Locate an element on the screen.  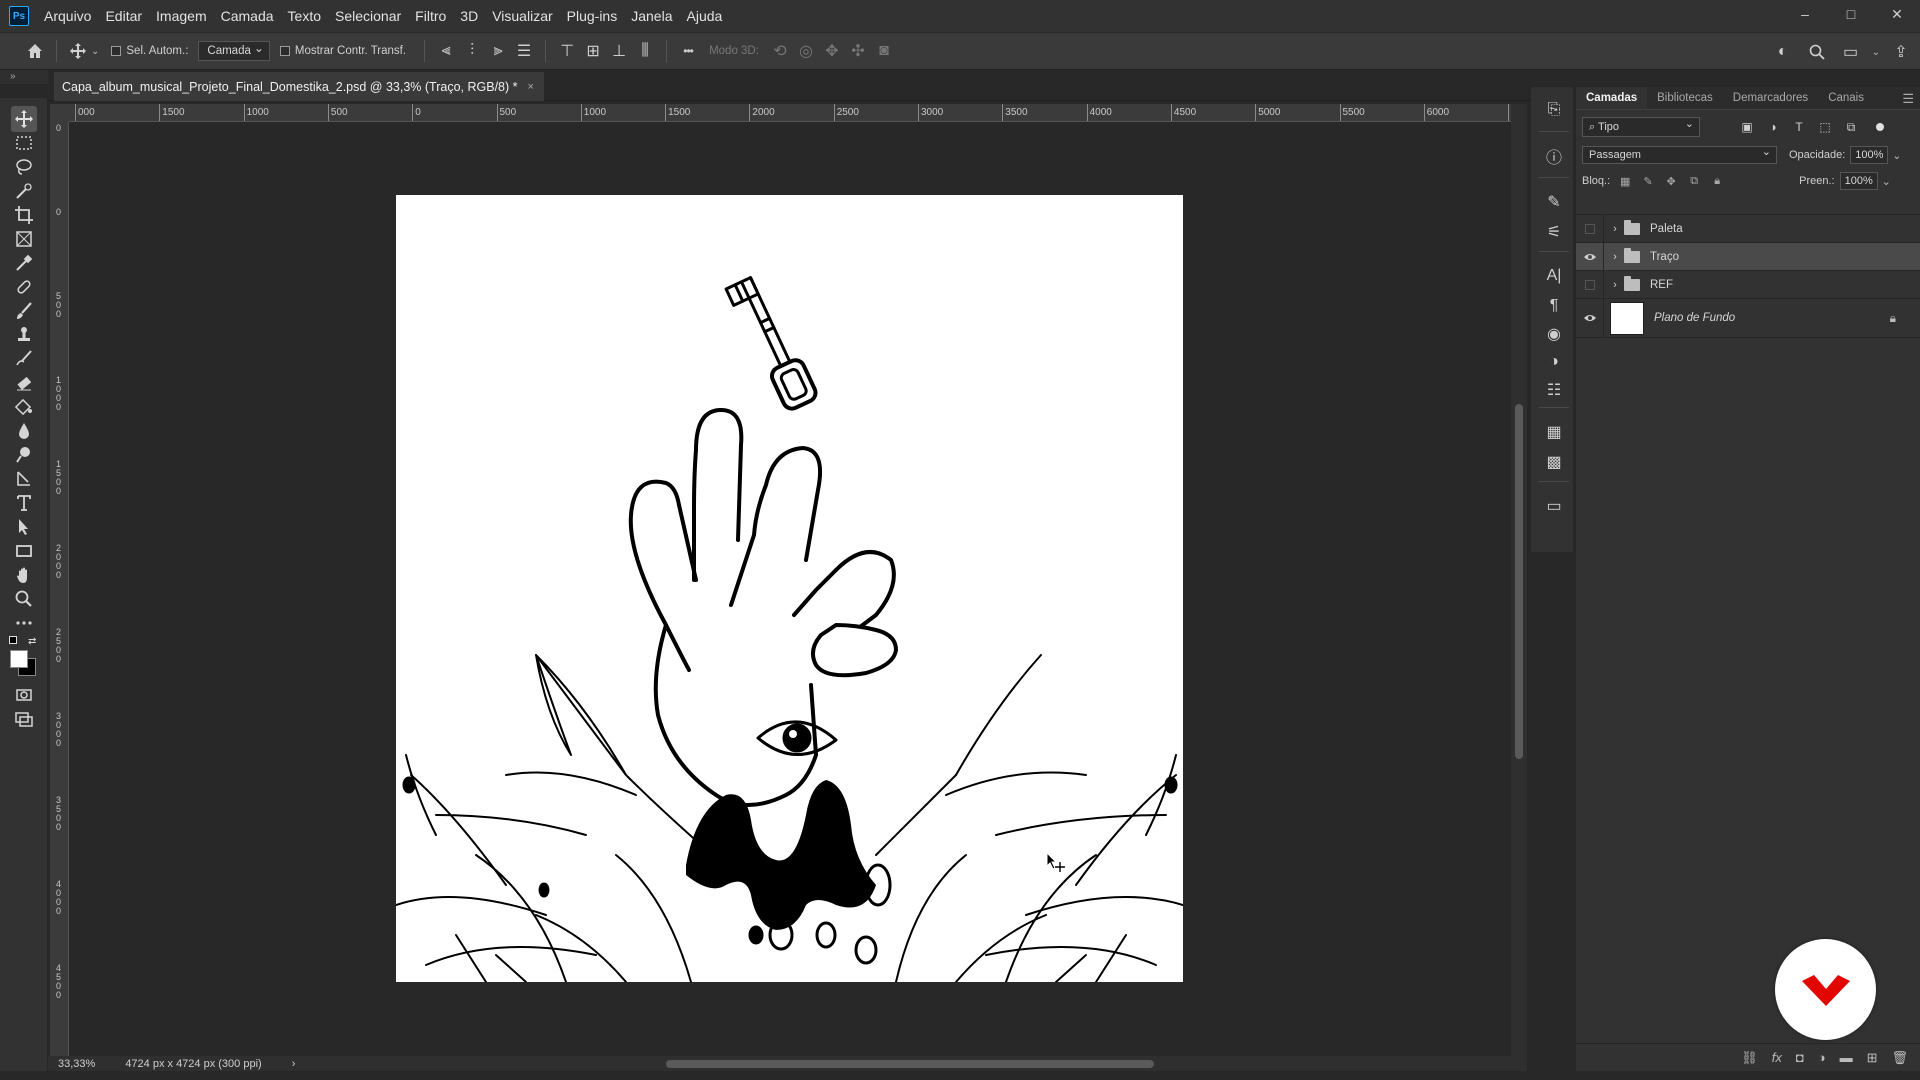
roll-3d-icon: ◎ is located at coordinates (806, 51).